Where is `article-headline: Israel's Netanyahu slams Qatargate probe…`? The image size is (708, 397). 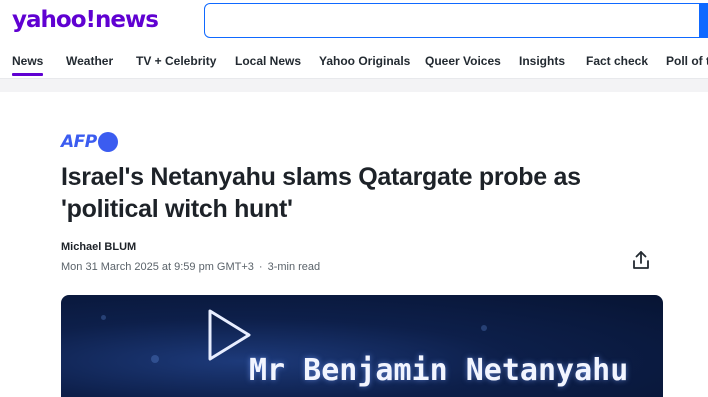 article-headline: Israel's Netanyahu slams Qatargate probe… is located at coordinates (321, 193).